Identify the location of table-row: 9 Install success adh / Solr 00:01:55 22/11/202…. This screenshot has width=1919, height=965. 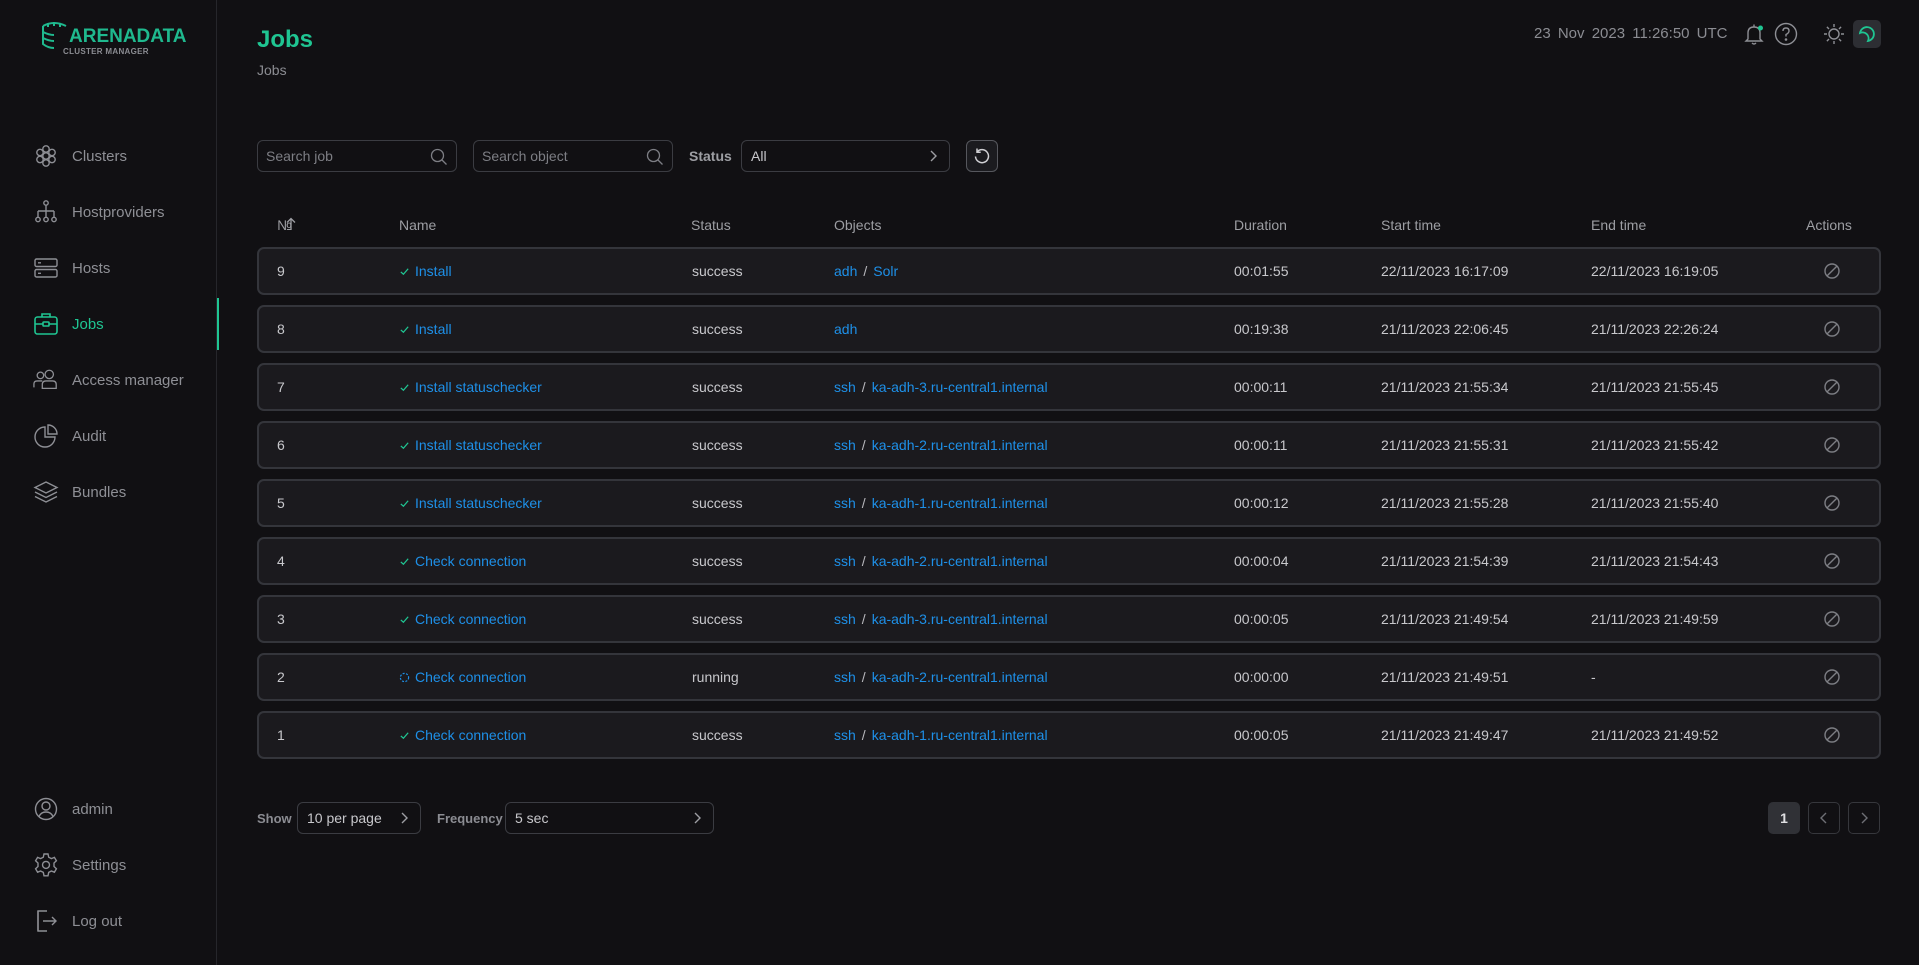
(1069, 271).